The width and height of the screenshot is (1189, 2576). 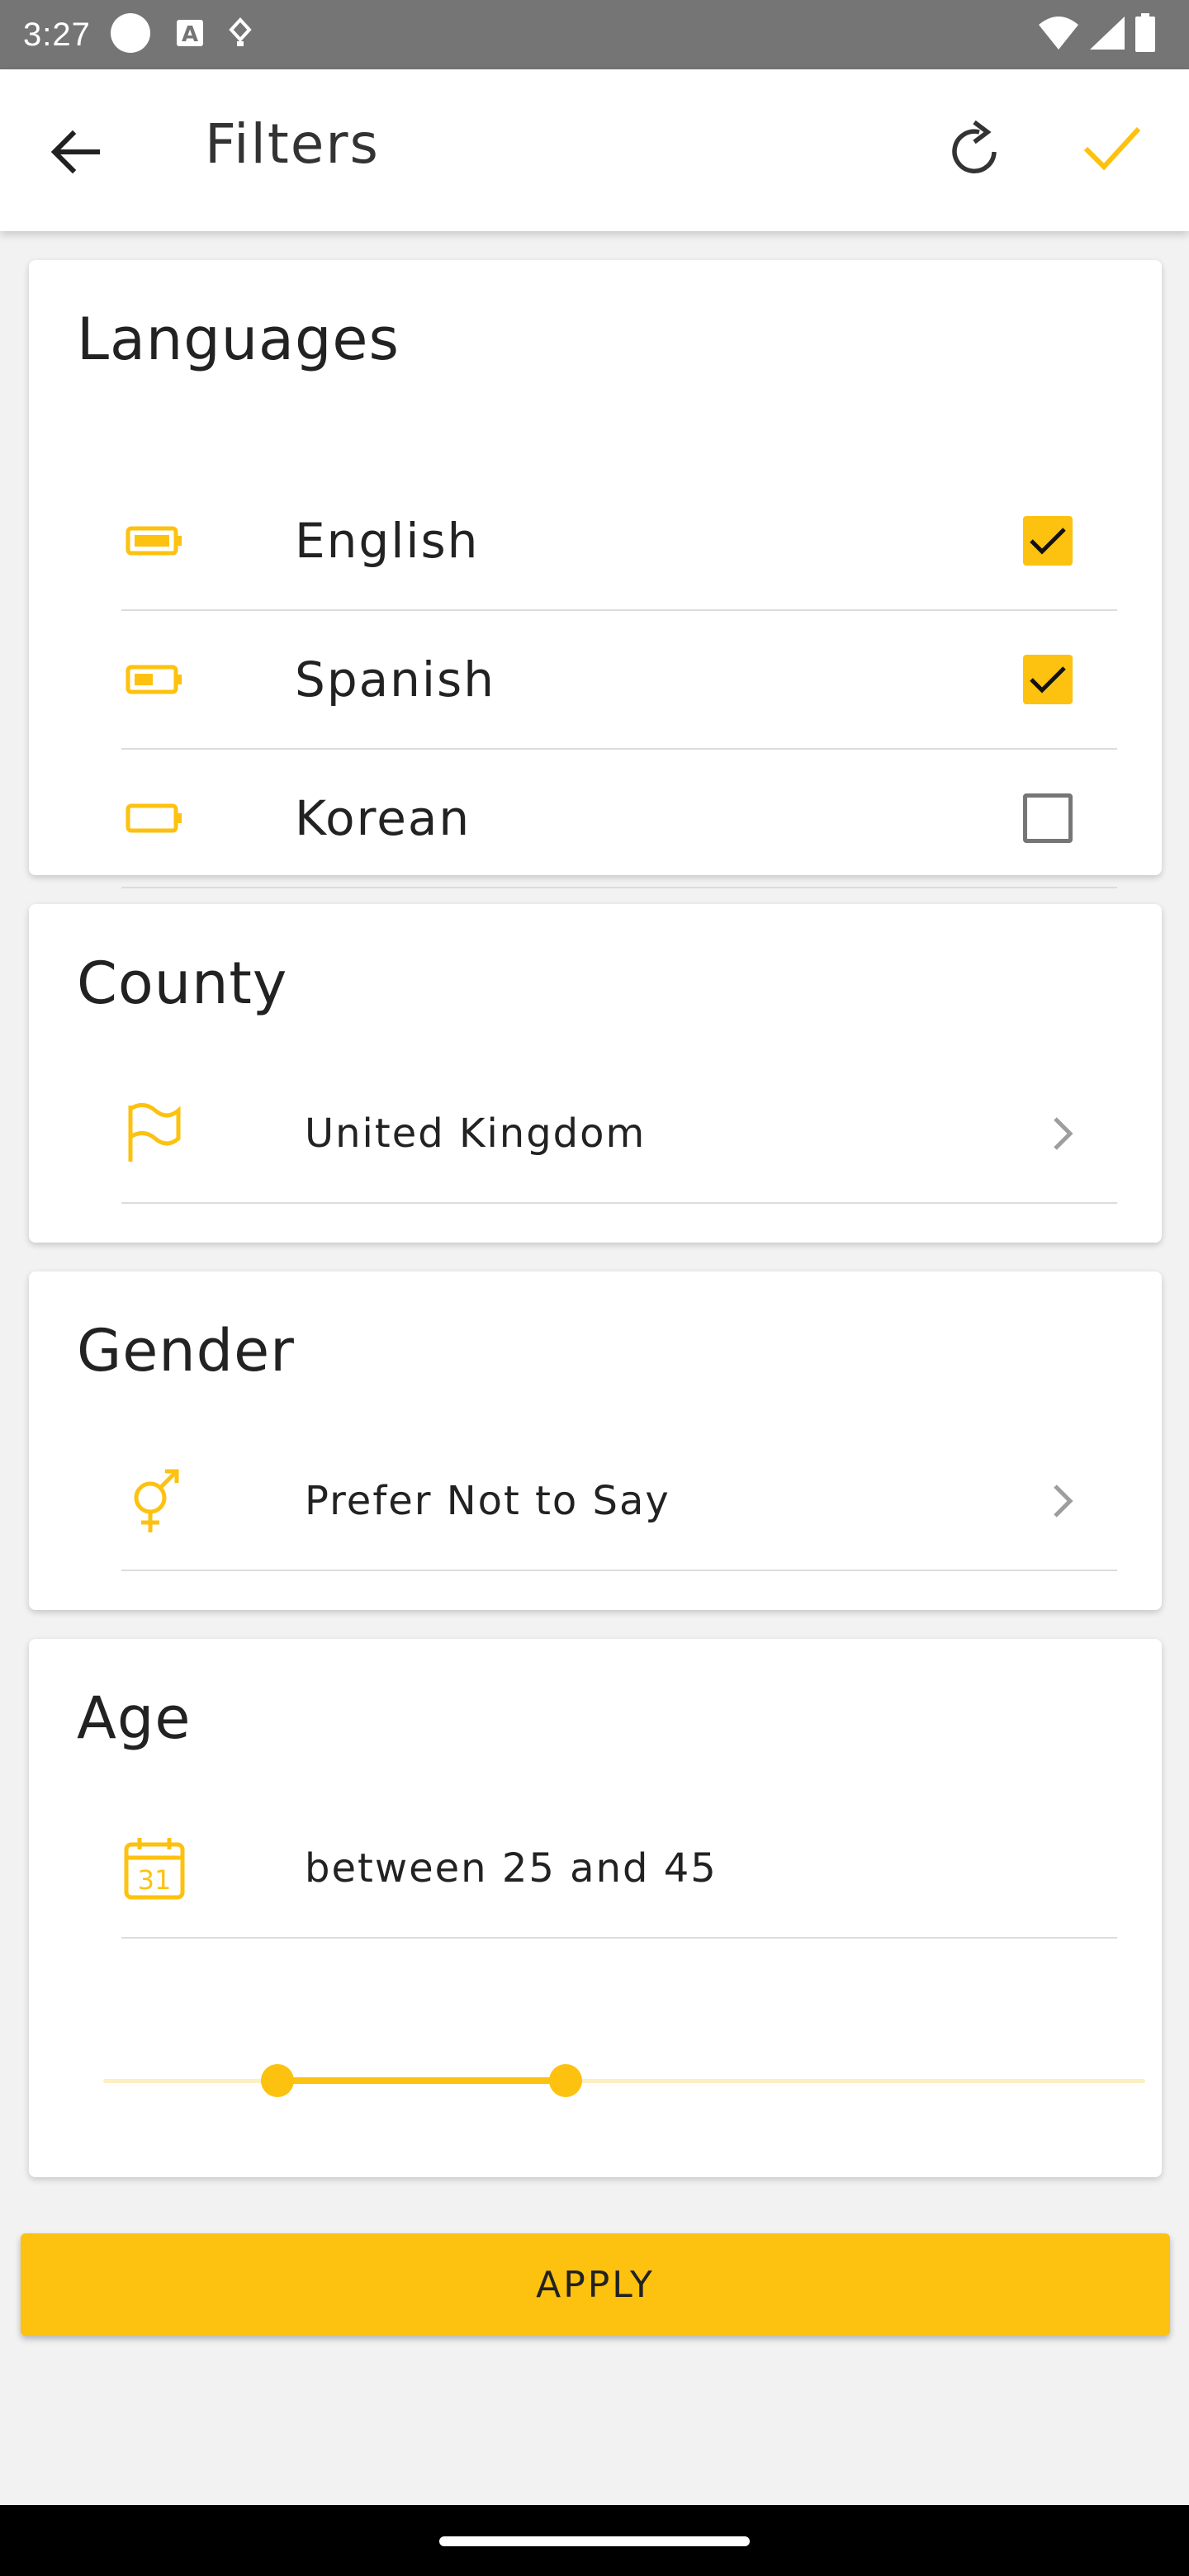 What do you see at coordinates (134, 1718) in the screenshot?
I see `age-title: Age` at bounding box center [134, 1718].